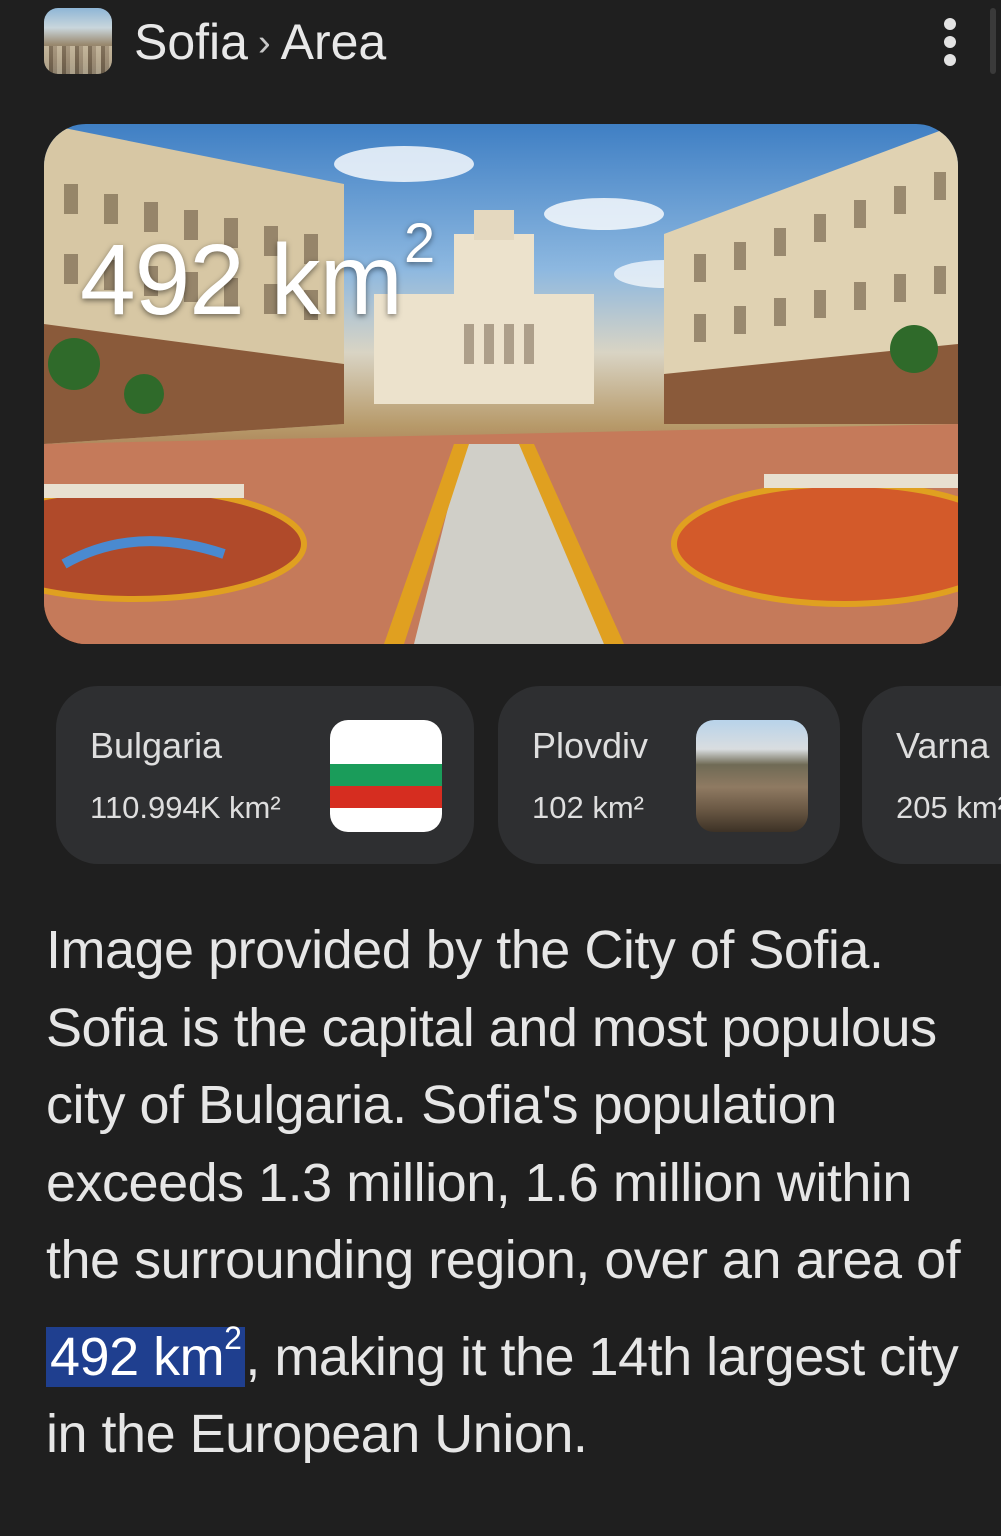 This screenshot has height=1536, width=1001. I want to click on card-plovdiv: Plovdiv 102 km², so click(669, 775).